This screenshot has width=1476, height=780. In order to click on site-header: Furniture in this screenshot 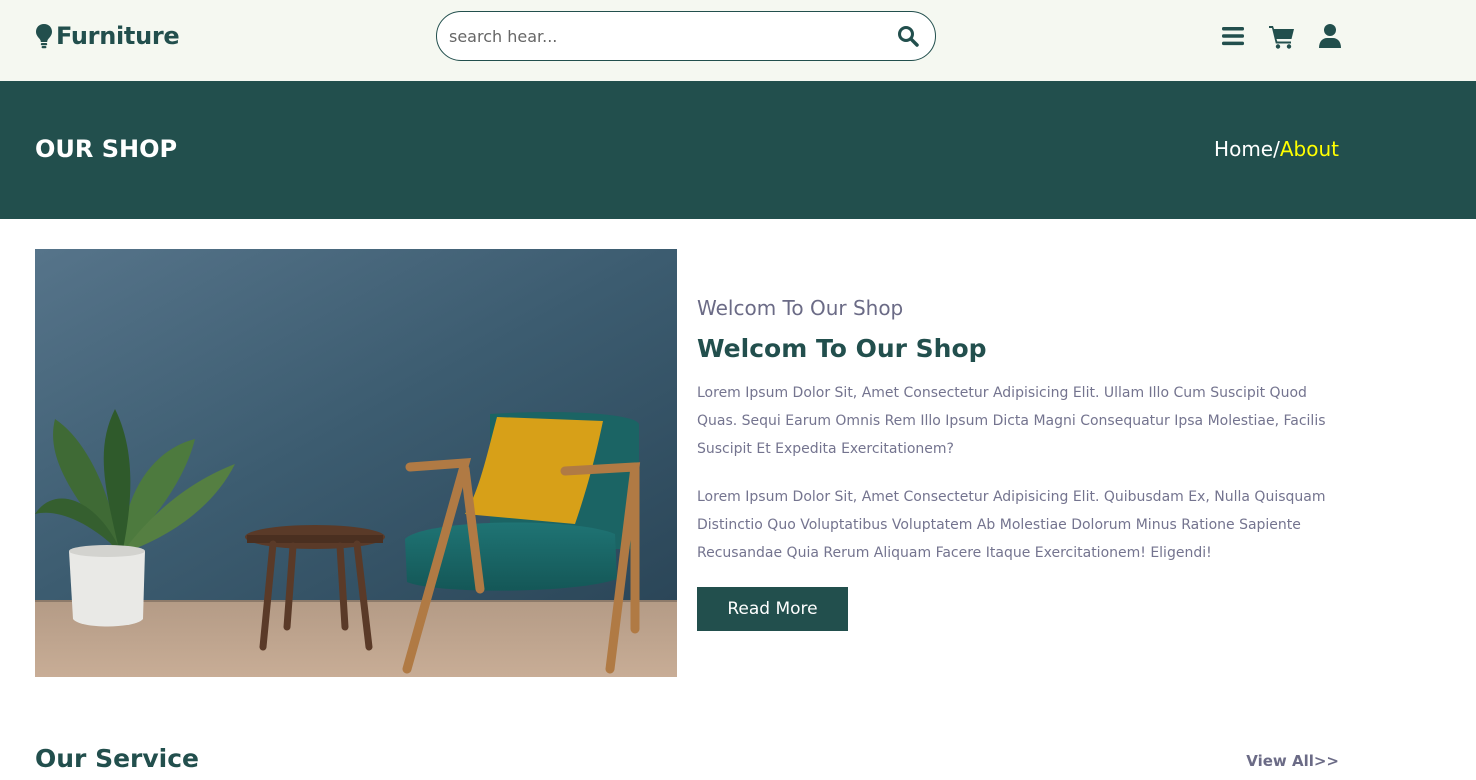, I will do `click(738, 40)`.